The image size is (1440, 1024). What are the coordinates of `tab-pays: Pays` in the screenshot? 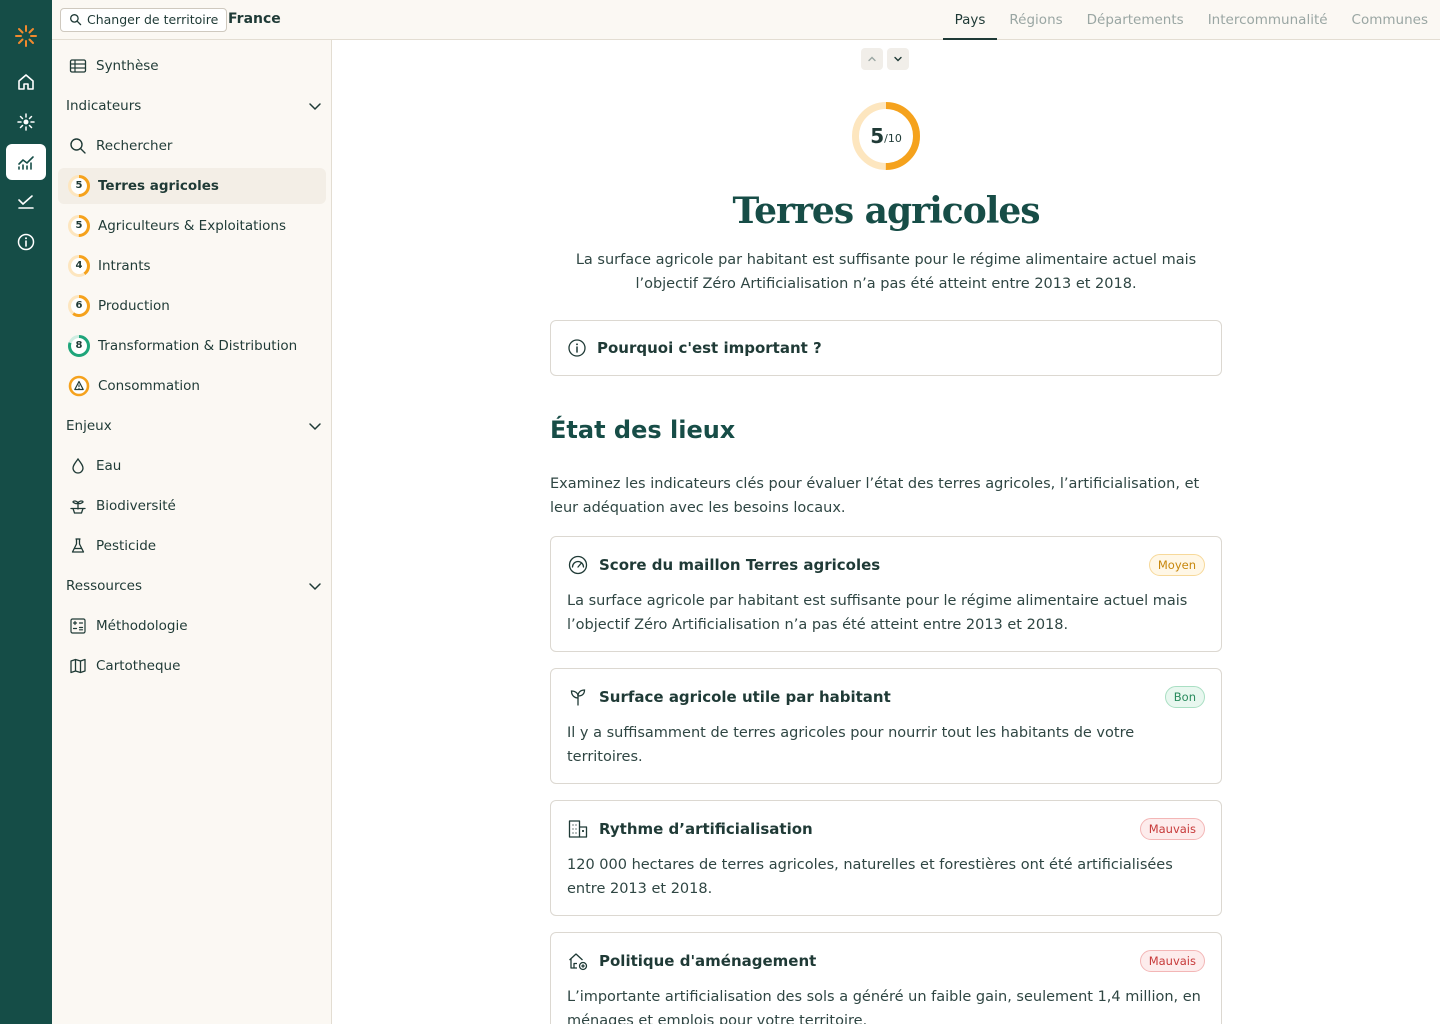 It's located at (970, 20).